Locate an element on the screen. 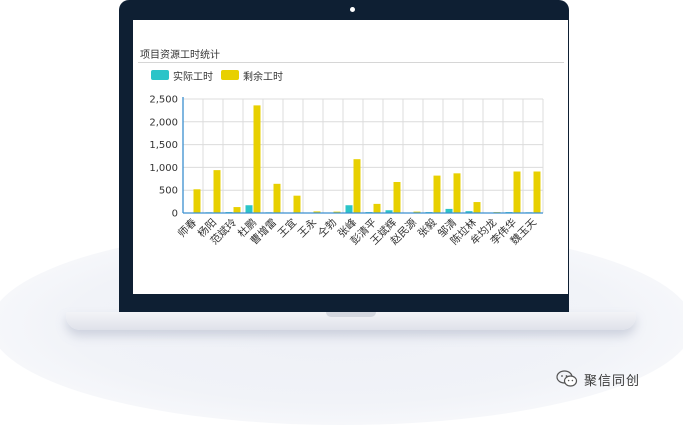  watermark-text: 聚信同创 is located at coordinates (612, 381).